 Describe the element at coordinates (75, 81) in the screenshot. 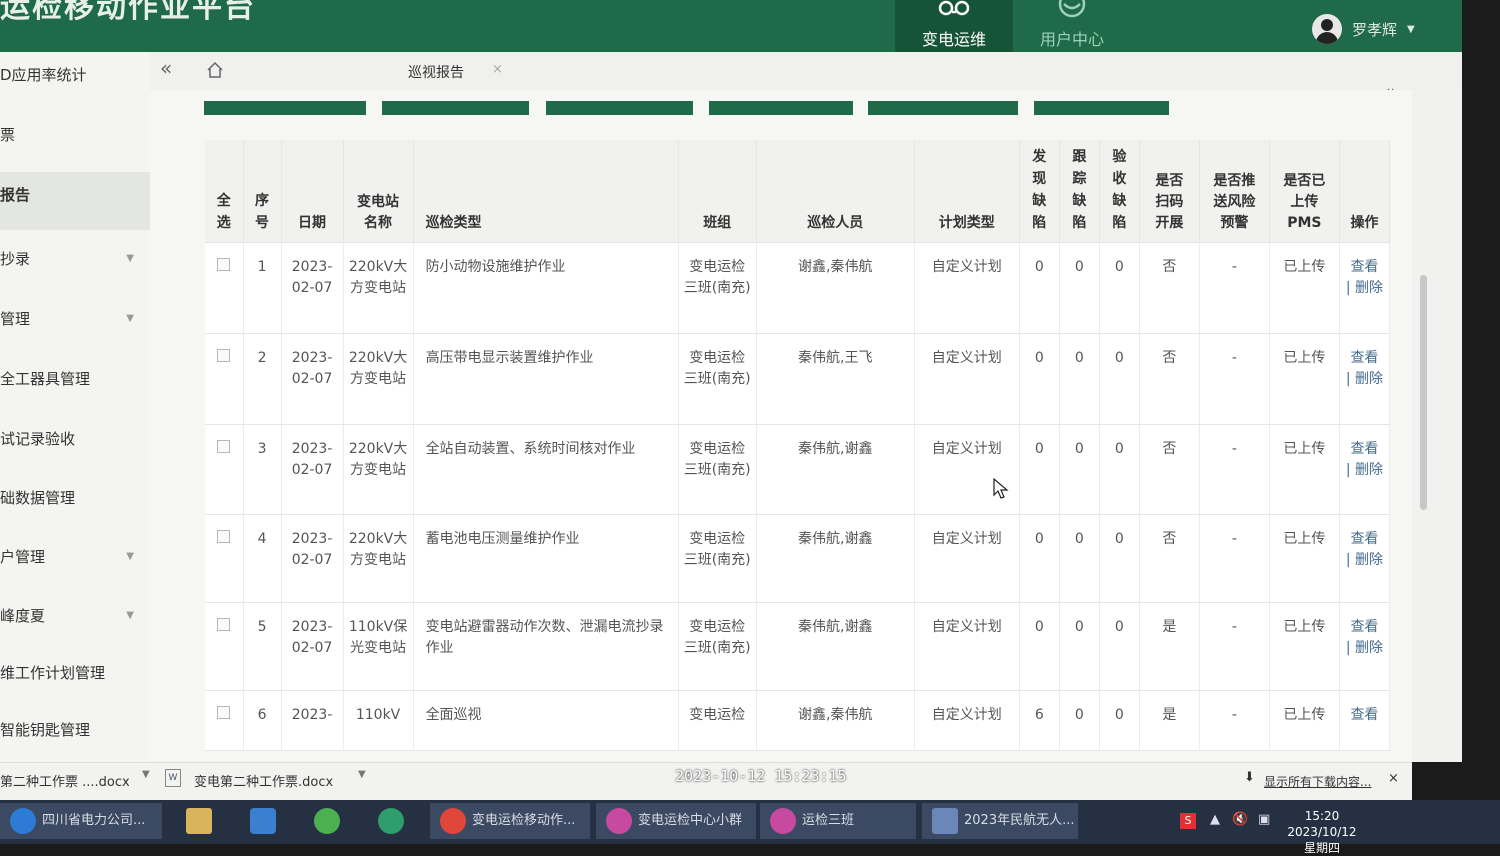

I see `sidebar-item-usage-stats: D应用率统计` at that location.